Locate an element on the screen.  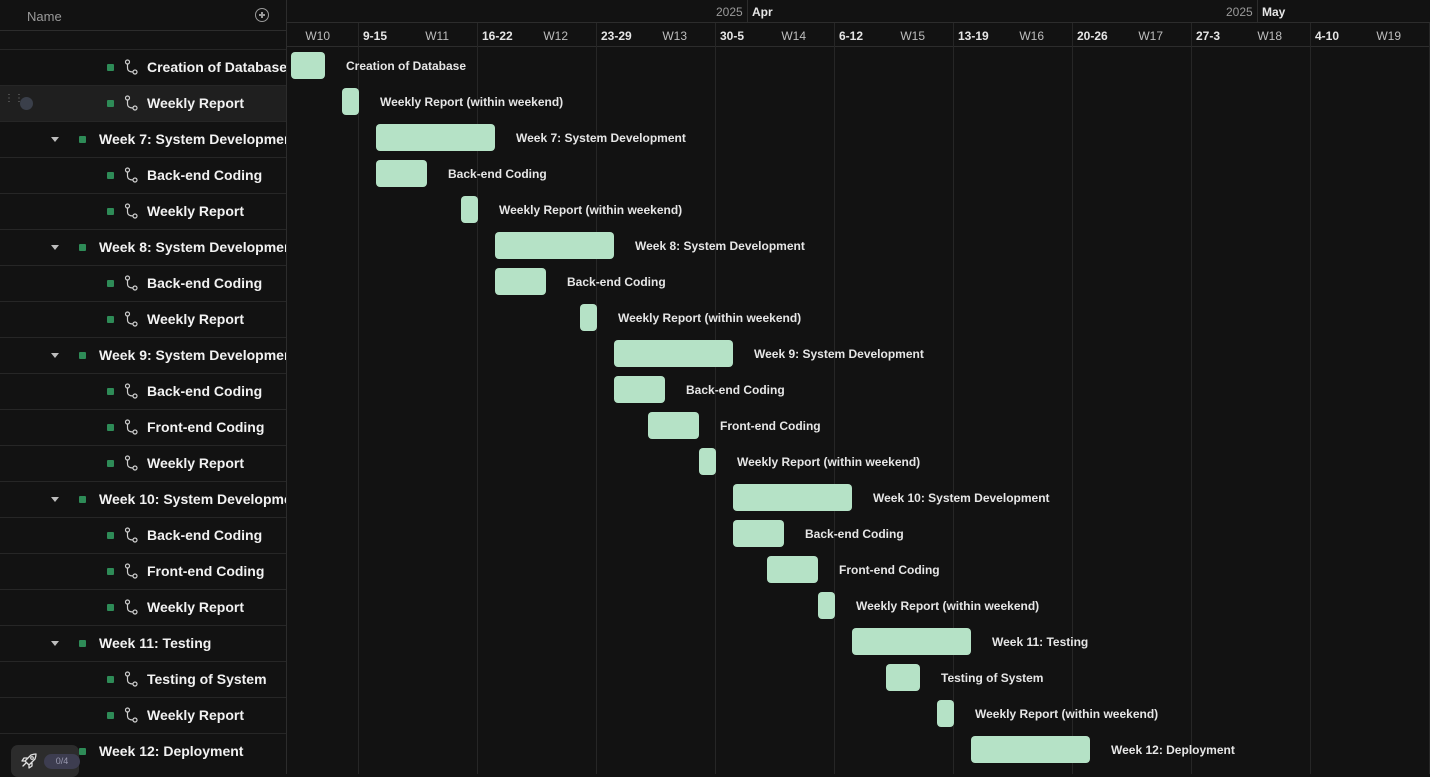
task-row: Testing of System is located at coordinates (143, 679).